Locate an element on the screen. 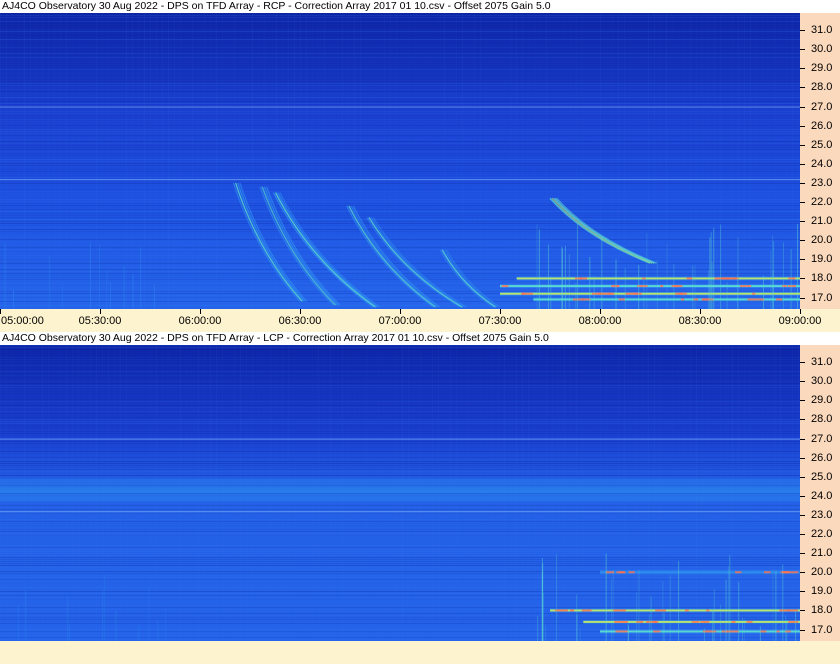 This screenshot has height=664, width=840. y-tick-label: 18.0 is located at coordinates (822, 278).